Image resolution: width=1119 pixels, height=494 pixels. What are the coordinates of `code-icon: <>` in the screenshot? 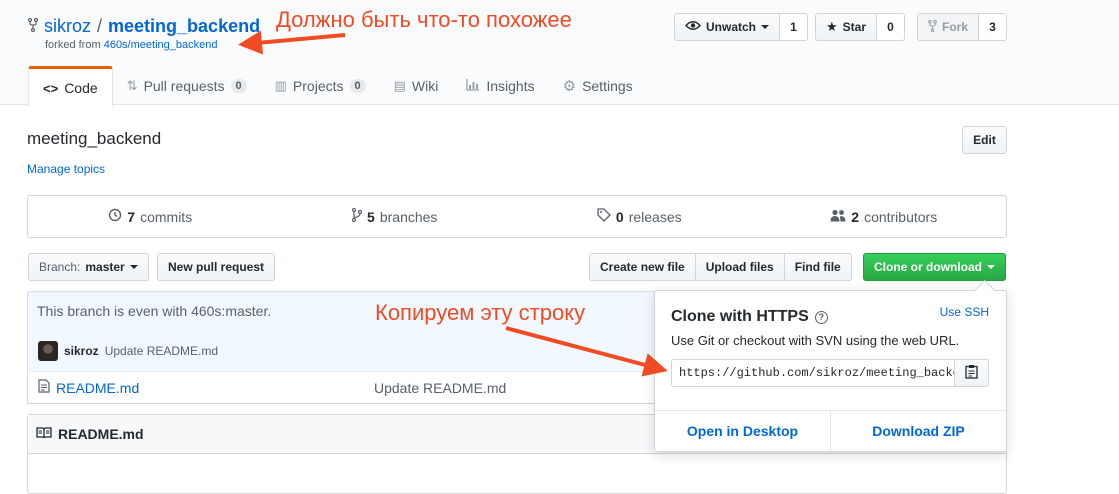 It's located at (51, 88).